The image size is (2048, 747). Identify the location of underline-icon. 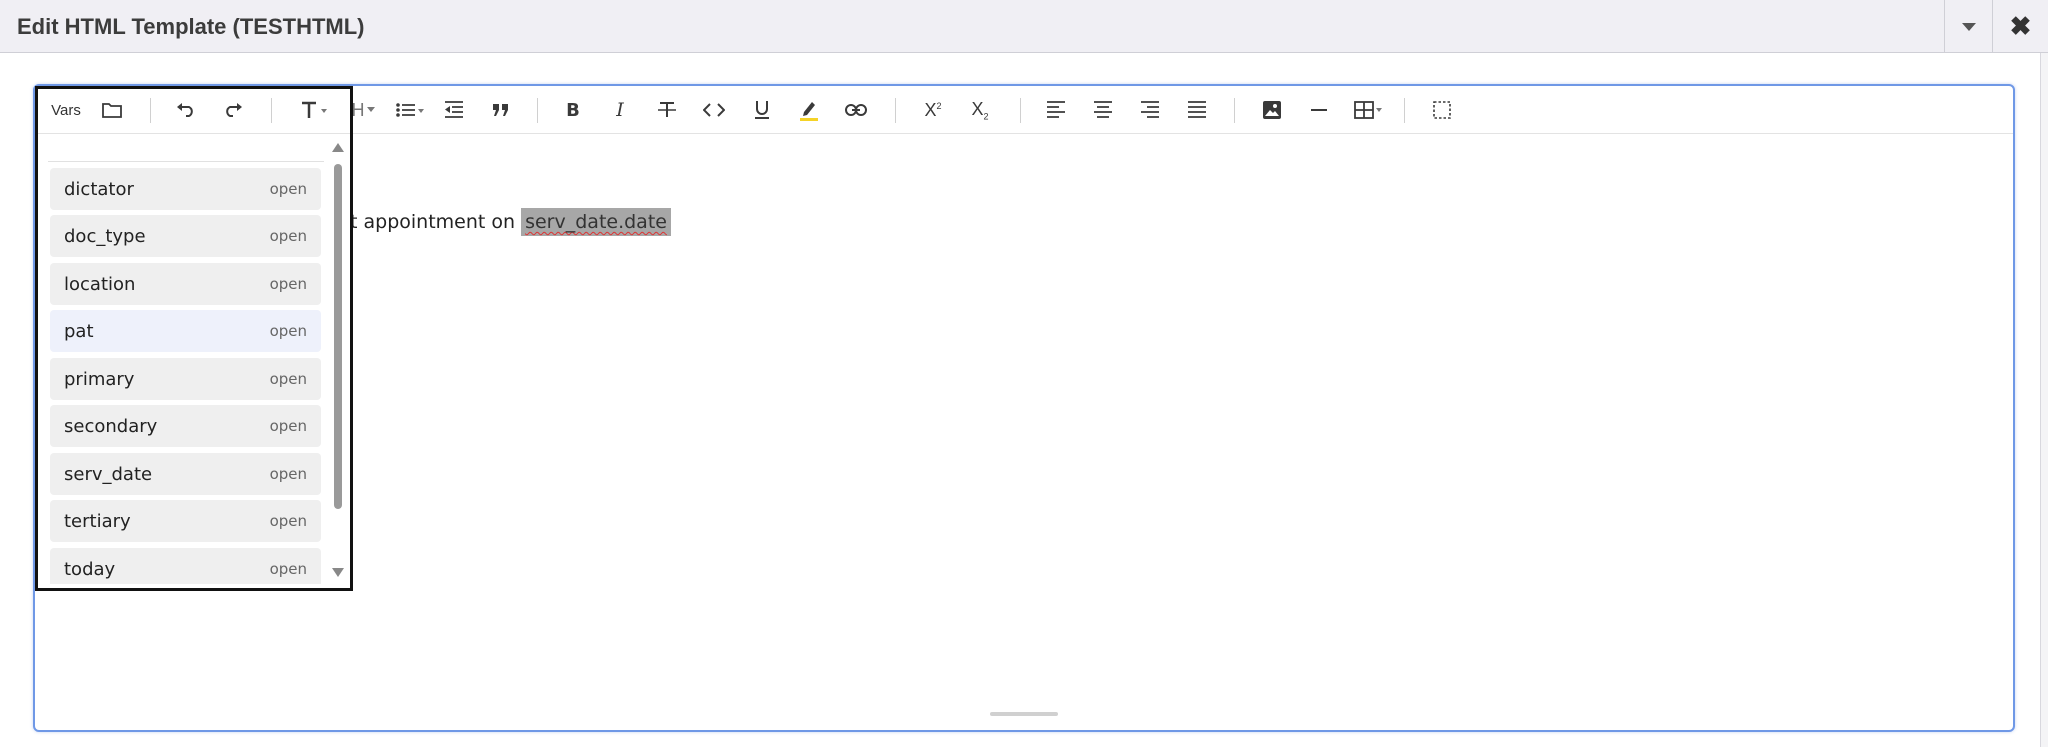
(762, 110).